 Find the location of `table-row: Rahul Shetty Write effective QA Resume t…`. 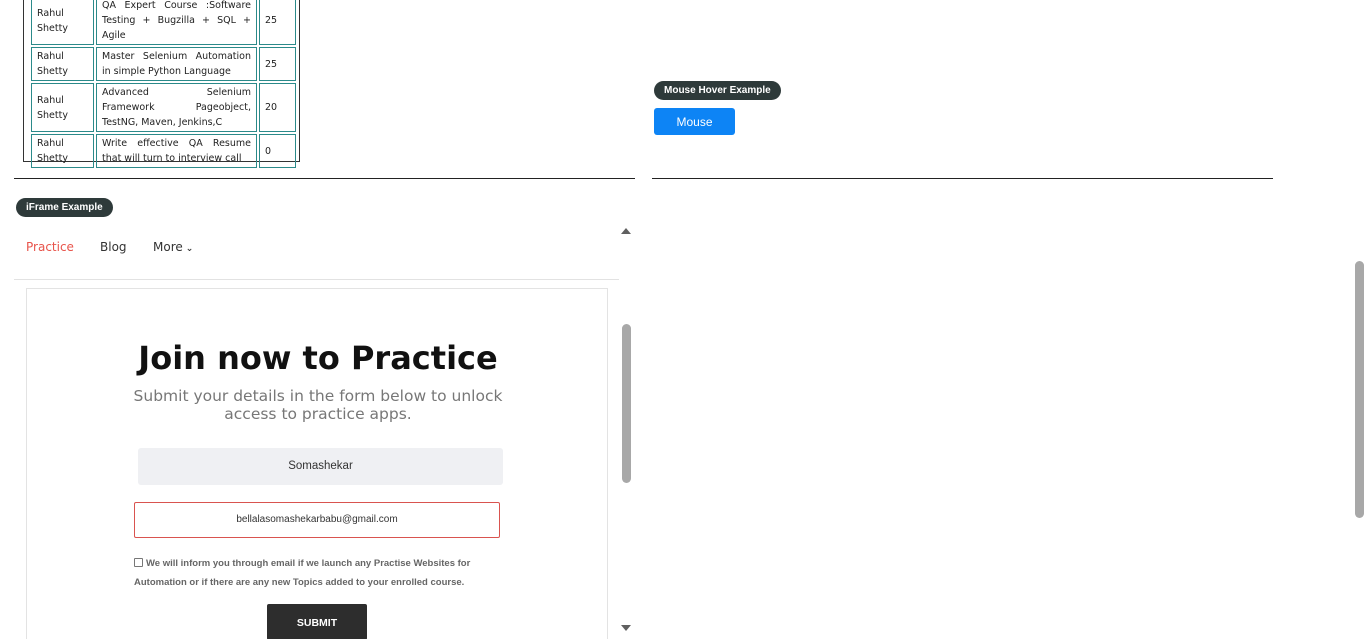

table-row: Rahul Shetty Write effective QA Resume t… is located at coordinates (163, 151).